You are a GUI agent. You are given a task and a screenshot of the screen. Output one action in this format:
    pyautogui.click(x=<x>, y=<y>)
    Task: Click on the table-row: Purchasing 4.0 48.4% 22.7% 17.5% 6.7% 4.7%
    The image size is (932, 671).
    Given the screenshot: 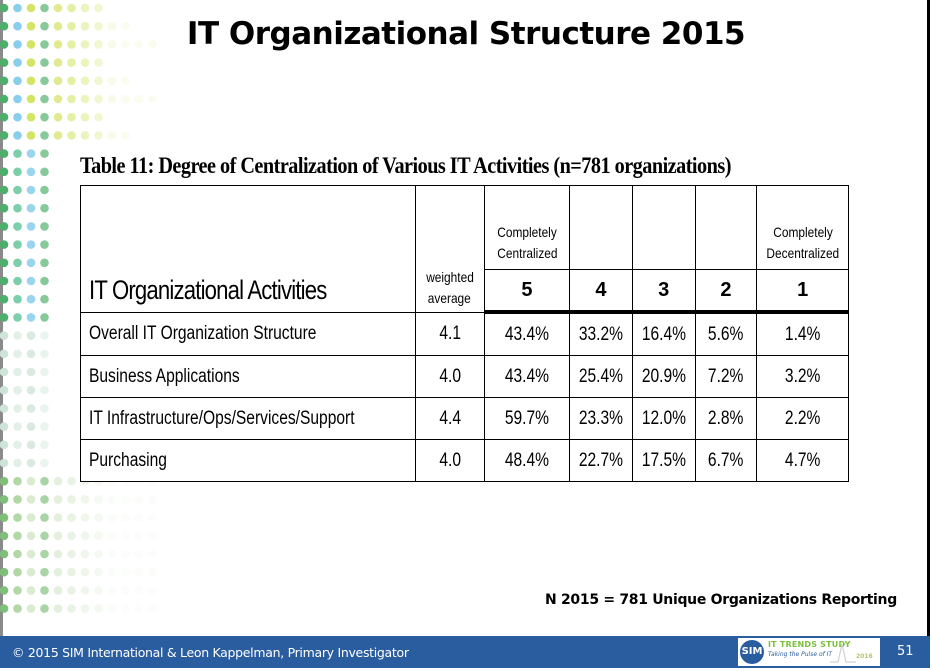 What is the action you would take?
    pyautogui.click(x=464, y=460)
    